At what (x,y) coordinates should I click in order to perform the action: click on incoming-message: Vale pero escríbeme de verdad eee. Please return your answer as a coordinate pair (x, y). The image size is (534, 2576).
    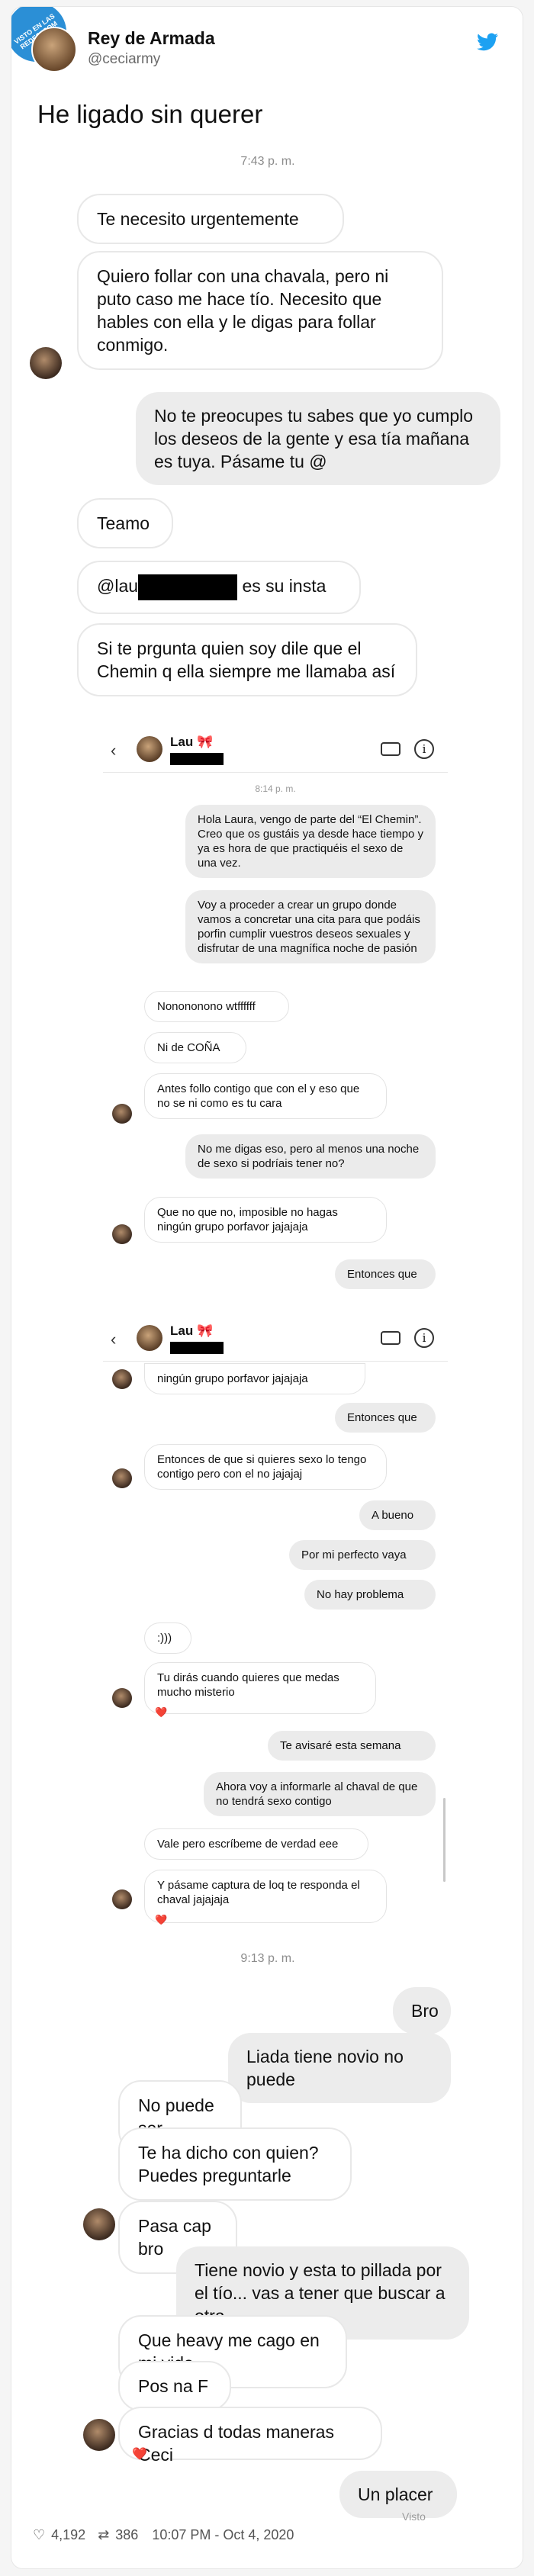
    Looking at the image, I should click on (256, 1844).